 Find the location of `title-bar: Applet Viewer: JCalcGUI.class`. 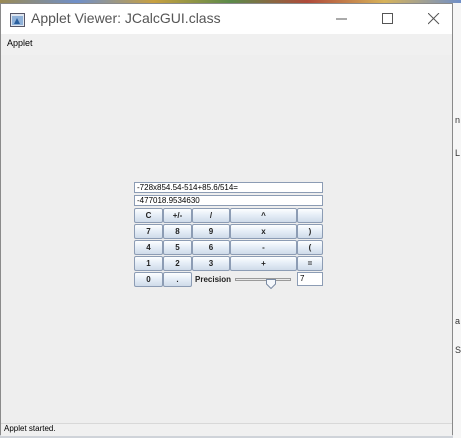

title-bar: Applet Viewer: JCalcGUI.class is located at coordinates (226, 19).